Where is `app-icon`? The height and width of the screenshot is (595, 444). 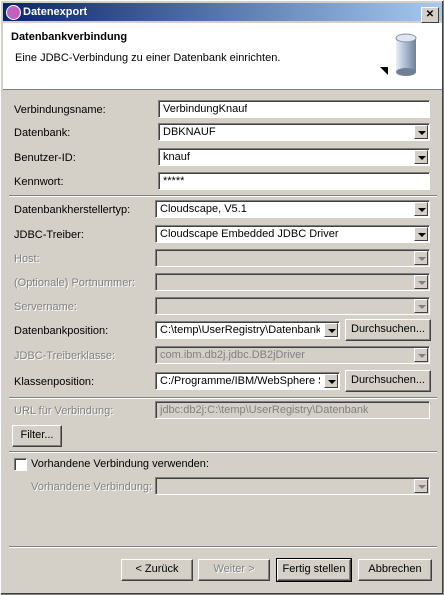 app-icon is located at coordinates (13, 12).